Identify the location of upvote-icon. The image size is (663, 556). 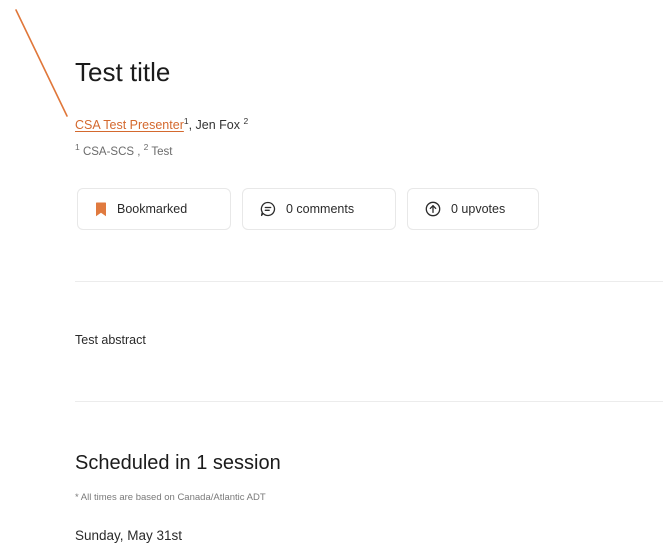
(433, 209).